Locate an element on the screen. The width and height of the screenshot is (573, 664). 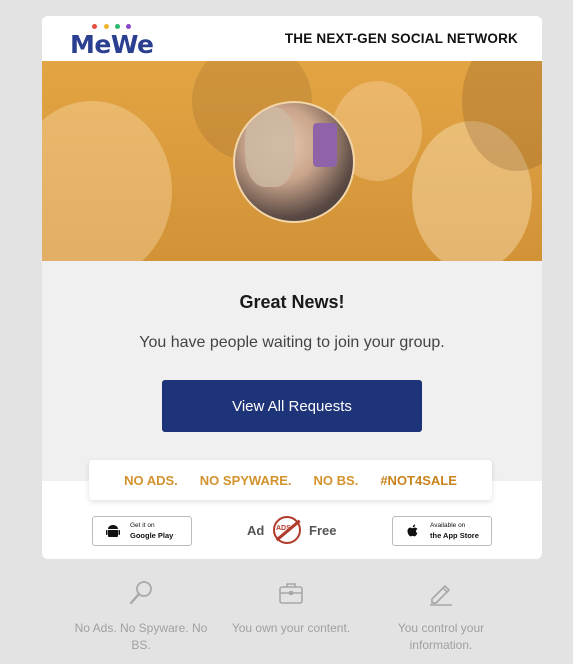
no-ads-stamp-icon: ADS is located at coordinates (287, 530).